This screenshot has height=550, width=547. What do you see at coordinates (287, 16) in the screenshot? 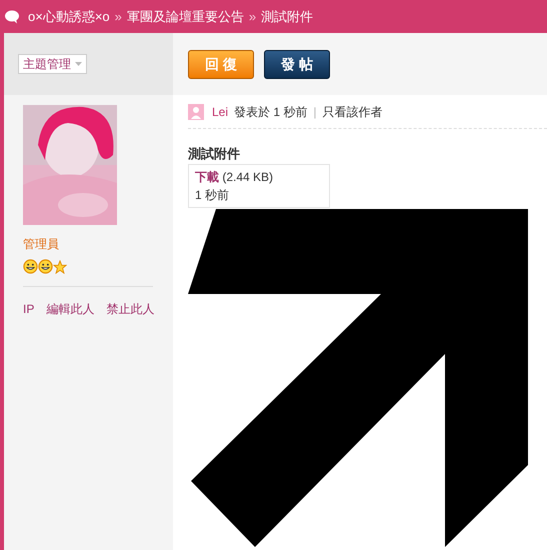
I see `breadcrumb-link: 測試附件` at bounding box center [287, 16].